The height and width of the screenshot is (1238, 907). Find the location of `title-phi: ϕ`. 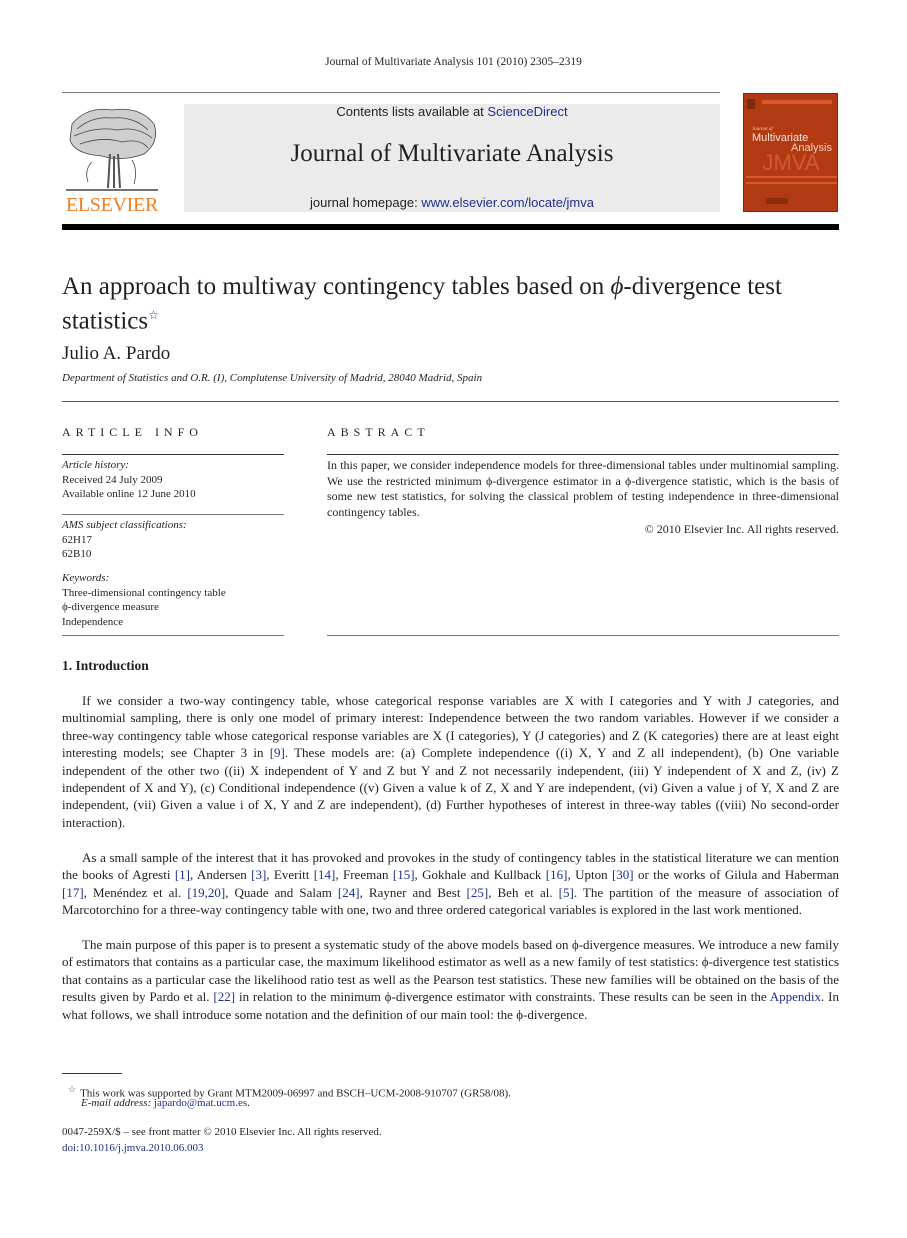

title-phi: ϕ is located at coordinates (617, 286).